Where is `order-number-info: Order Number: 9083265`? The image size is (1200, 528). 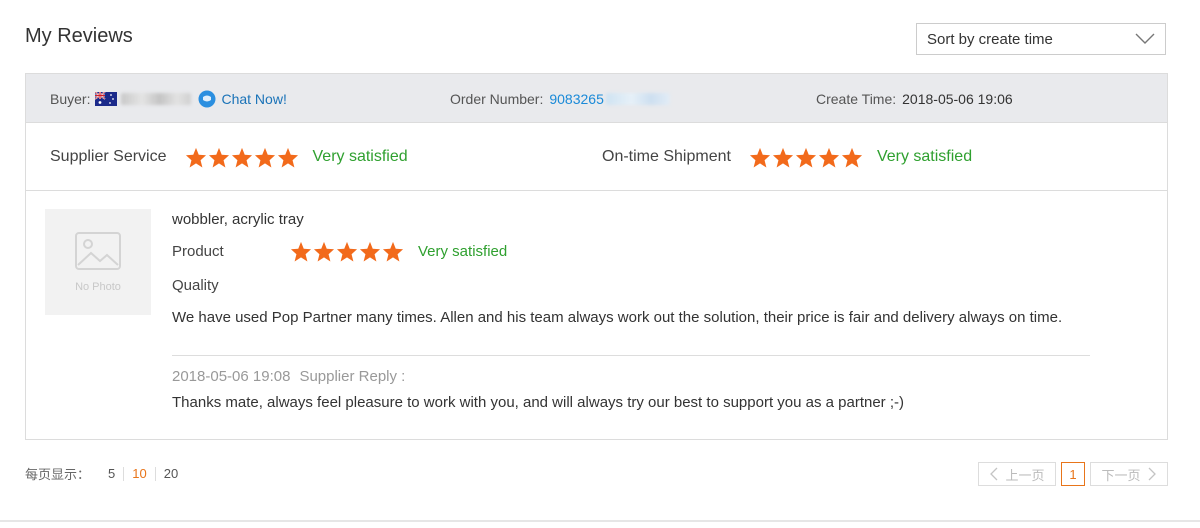 order-number-info: Order Number: 9083265 is located at coordinates (560, 98).